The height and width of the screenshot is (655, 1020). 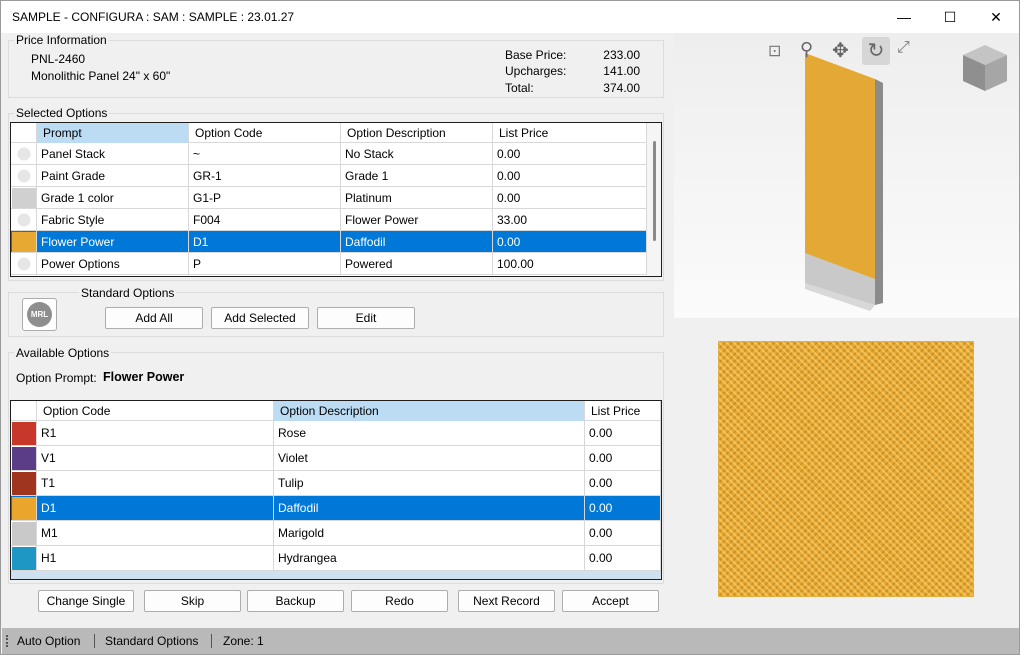 I want to click on cell-desc: Grade 1, so click(x=417, y=175).